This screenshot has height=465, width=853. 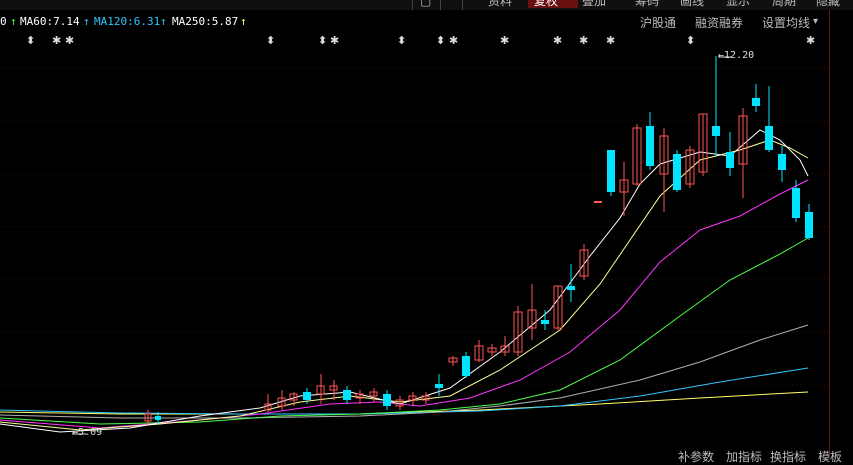 I want to click on panel-divider, so click(x=829, y=234).